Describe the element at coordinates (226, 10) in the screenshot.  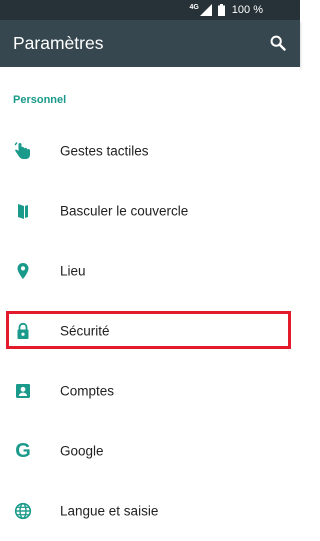
I see `status-indicators: 4G 100 %` at that location.